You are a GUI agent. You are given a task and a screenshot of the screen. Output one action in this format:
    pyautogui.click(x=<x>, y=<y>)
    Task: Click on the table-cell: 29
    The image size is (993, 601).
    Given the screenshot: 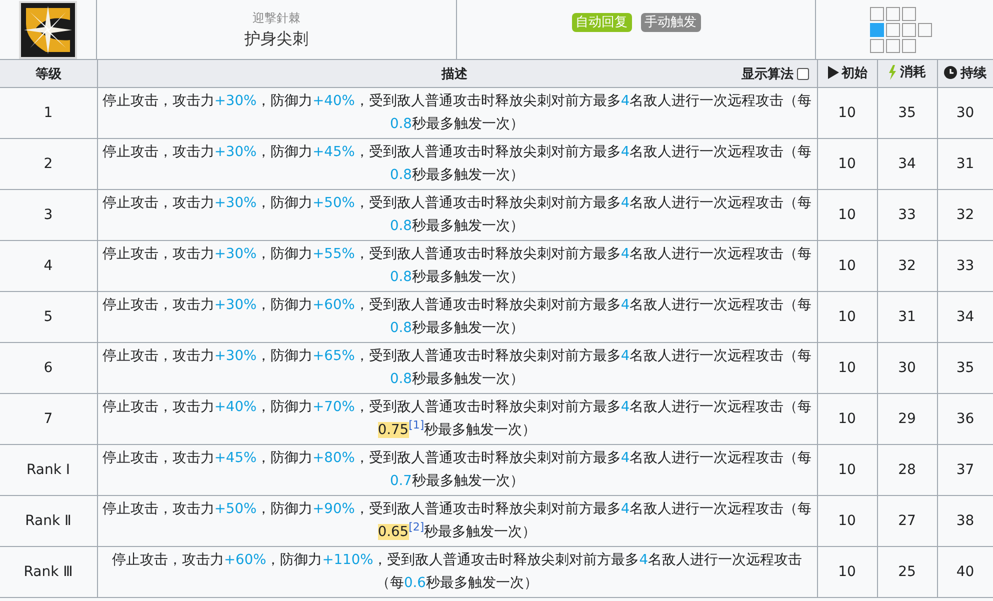 What is the action you would take?
    pyautogui.click(x=907, y=419)
    